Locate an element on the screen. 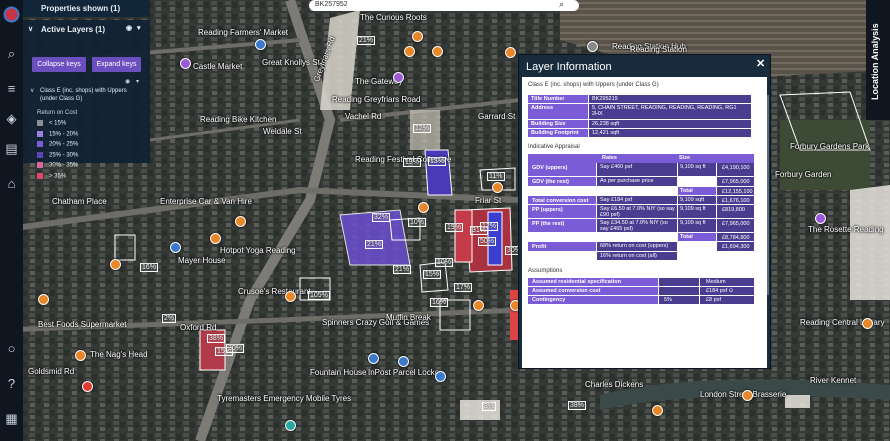 The height and width of the screenshot is (441, 890). active-layers-header: ∨ Active Layers (1) ◉ ▾ is located at coordinates (86, 28).